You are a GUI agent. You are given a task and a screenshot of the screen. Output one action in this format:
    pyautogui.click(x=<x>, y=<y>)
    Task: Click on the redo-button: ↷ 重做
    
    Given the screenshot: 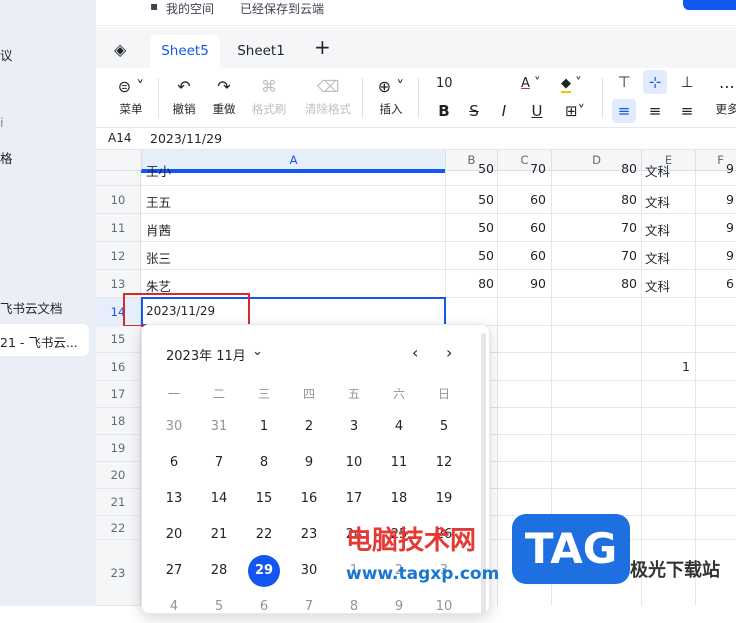 What is the action you would take?
    pyautogui.click(x=224, y=96)
    